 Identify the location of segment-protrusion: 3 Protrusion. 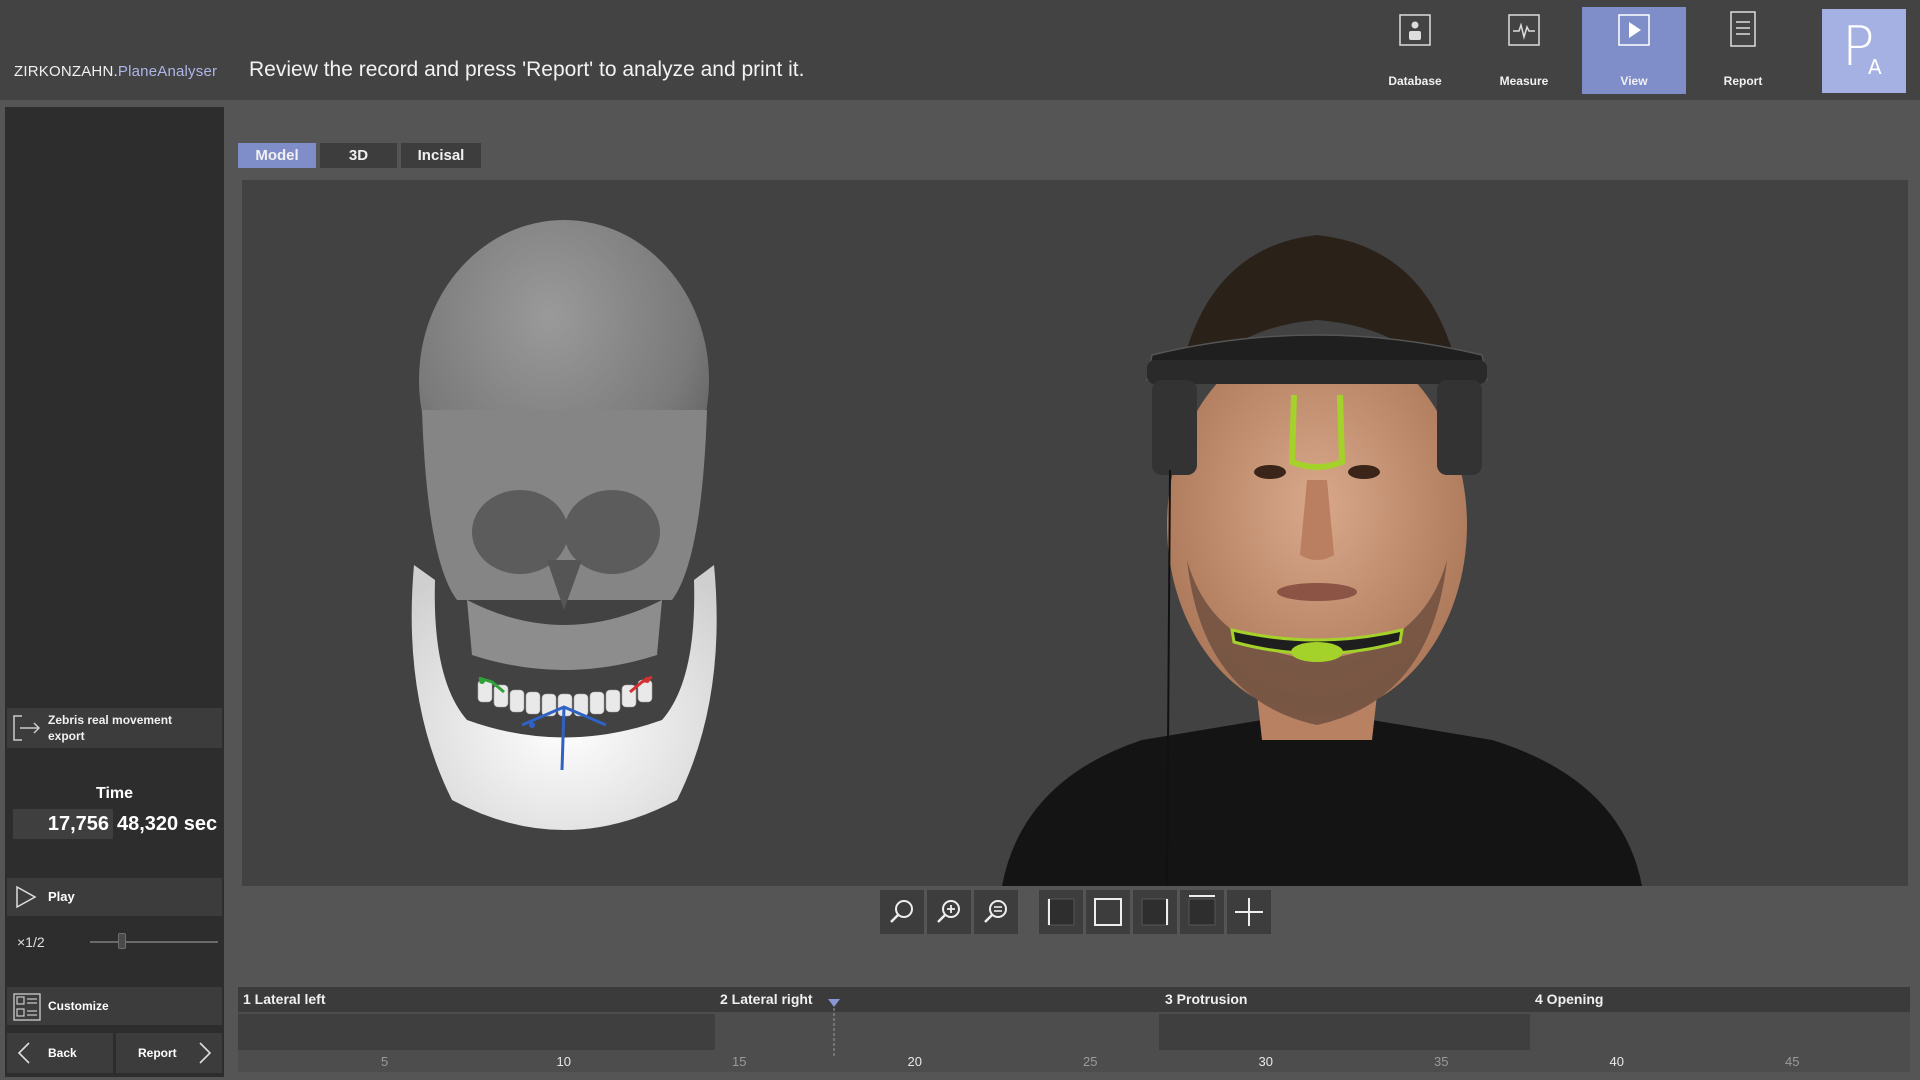
(1206, 999).